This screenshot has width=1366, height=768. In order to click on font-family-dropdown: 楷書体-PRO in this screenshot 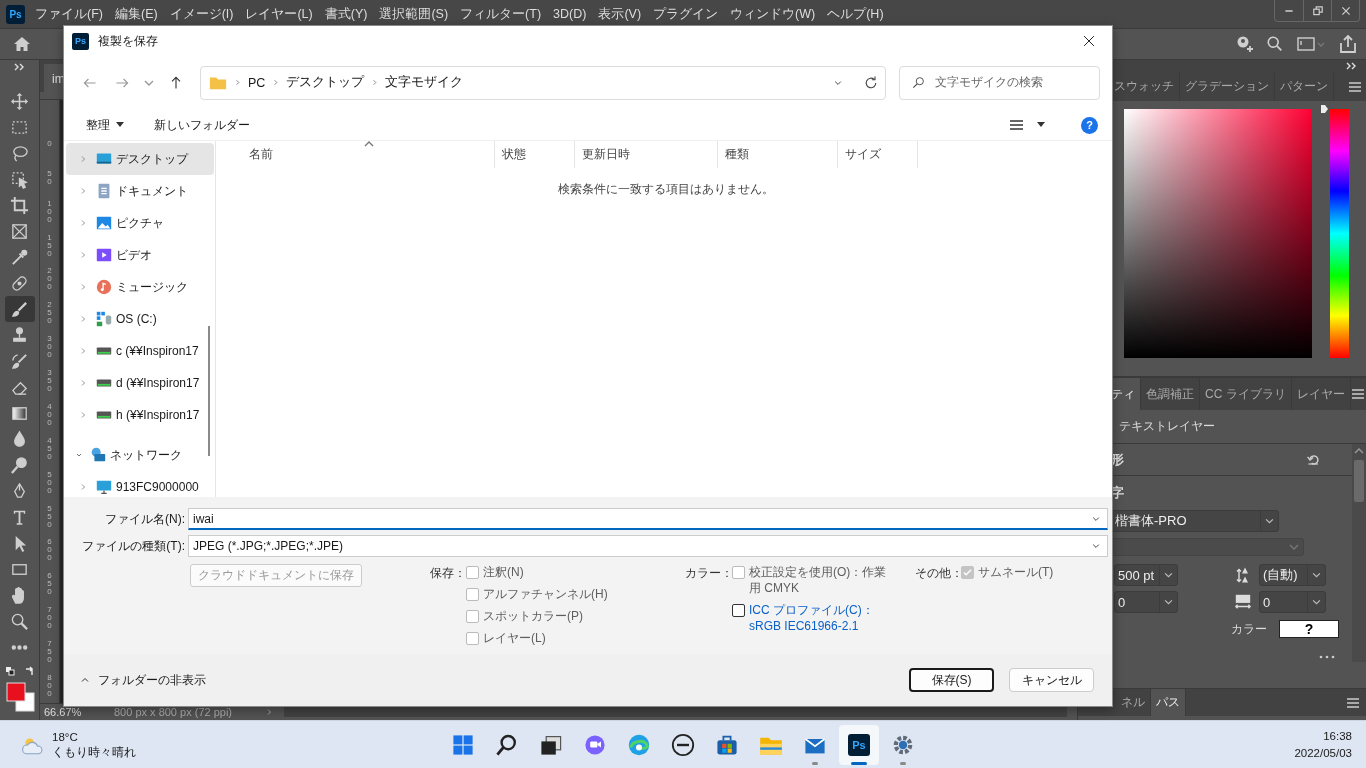, I will do `click(1195, 521)`.